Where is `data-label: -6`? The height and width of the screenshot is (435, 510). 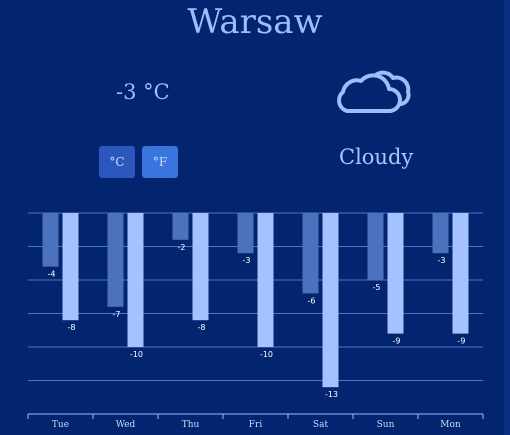 data-label: -6 is located at coordinates (312, 300).